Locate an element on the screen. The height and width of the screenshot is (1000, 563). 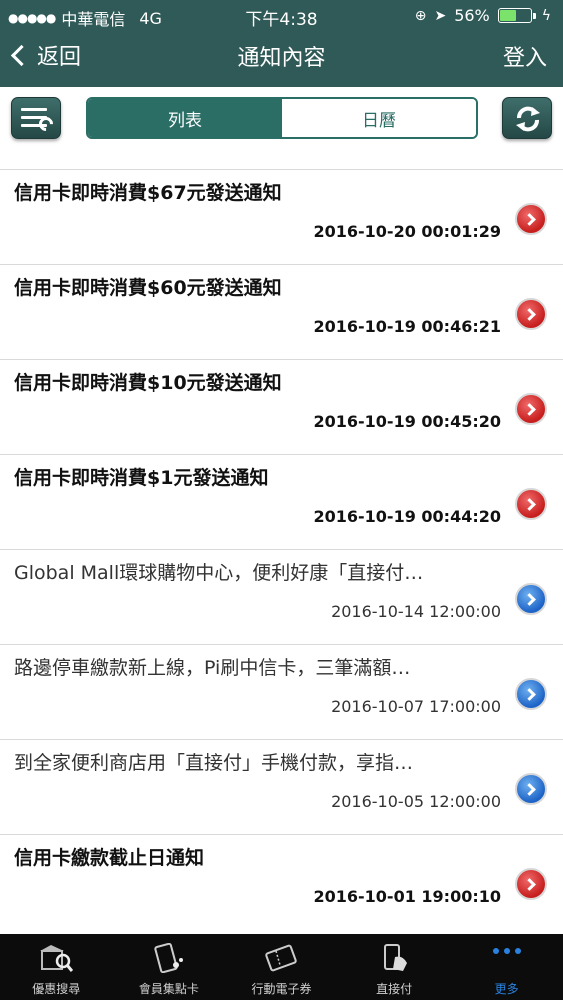
notification-time: 2016-10-20 00:01:29 is located at coordinates (407, 231).